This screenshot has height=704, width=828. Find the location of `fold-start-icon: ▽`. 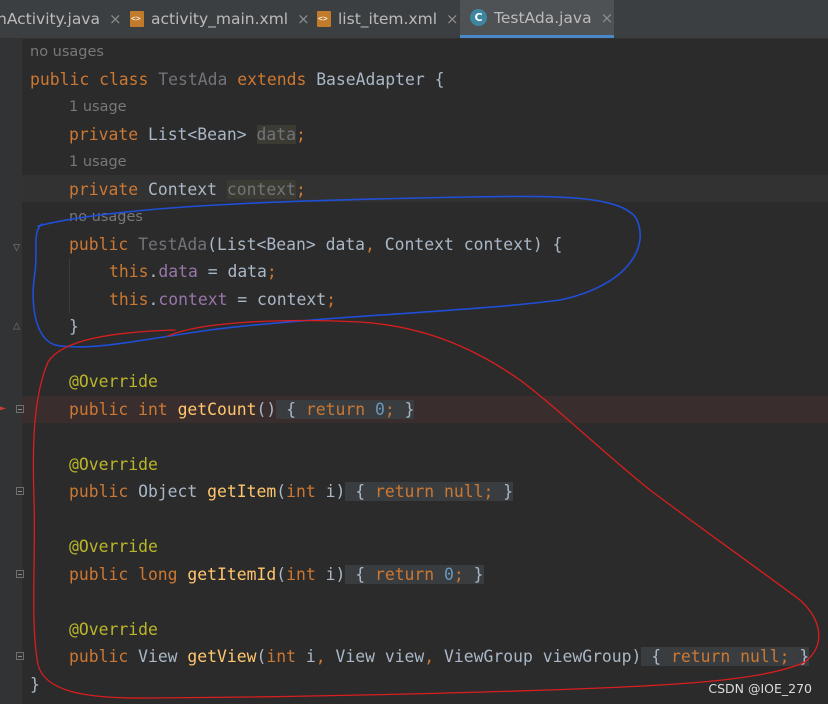

fold-start-icon: ▽ is located at coordinates (16, 247).